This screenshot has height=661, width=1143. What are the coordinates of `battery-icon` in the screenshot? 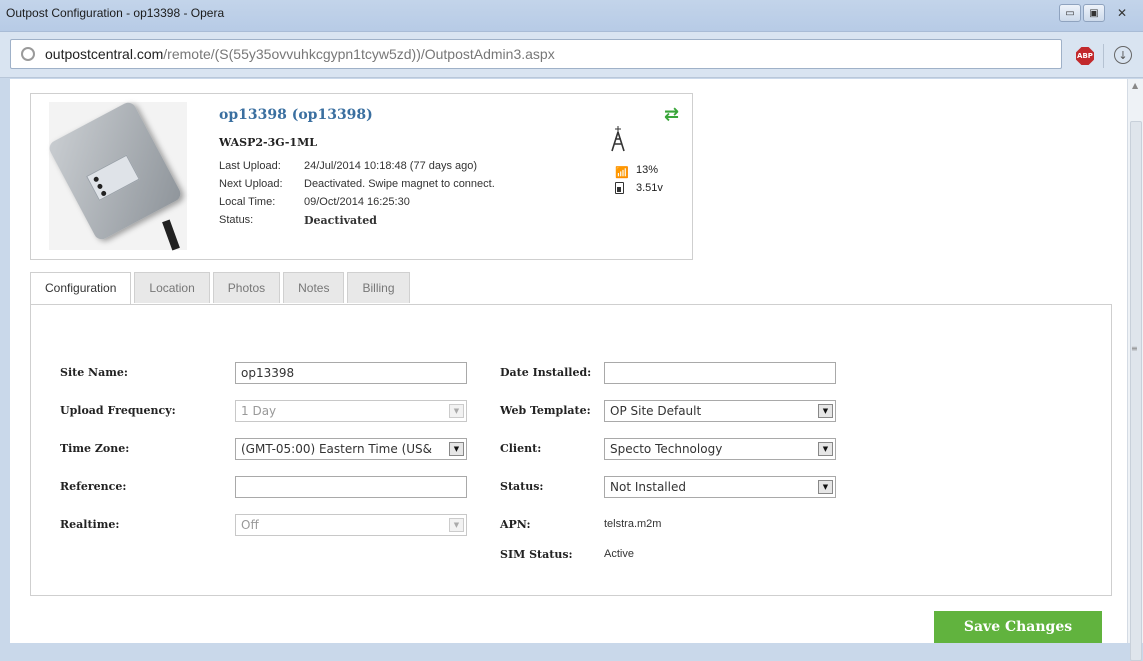 It's located at (619, 188).